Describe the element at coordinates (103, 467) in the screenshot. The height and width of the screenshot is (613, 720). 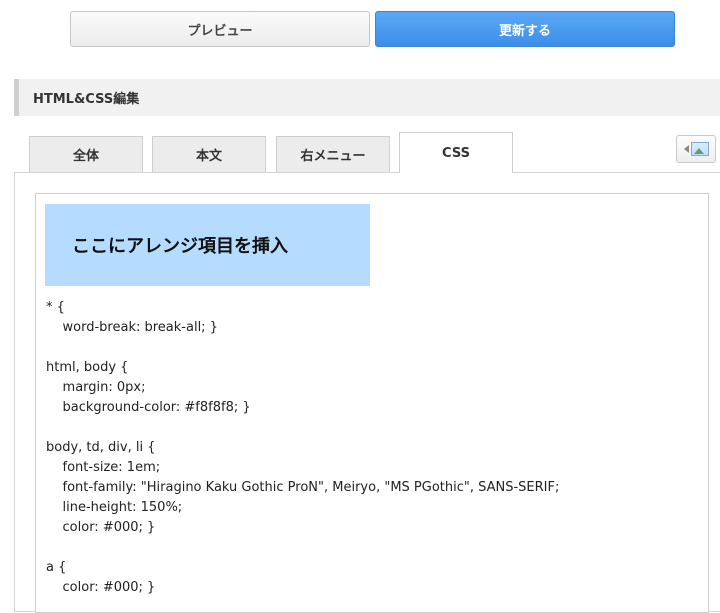
I see `code-line: font-size: 1em;` at that location.